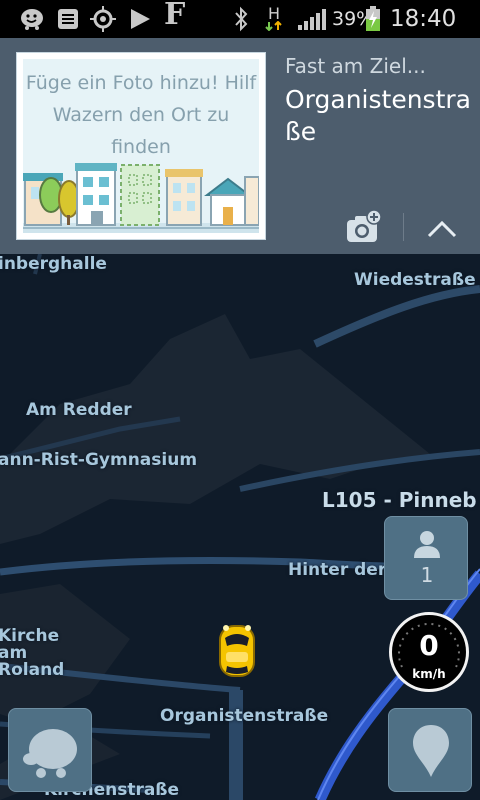 This screenshot has height=800, width=480. Describe the element at coordinates (423, 19) in the screenshot. I see `clock: 18:40` at that location.